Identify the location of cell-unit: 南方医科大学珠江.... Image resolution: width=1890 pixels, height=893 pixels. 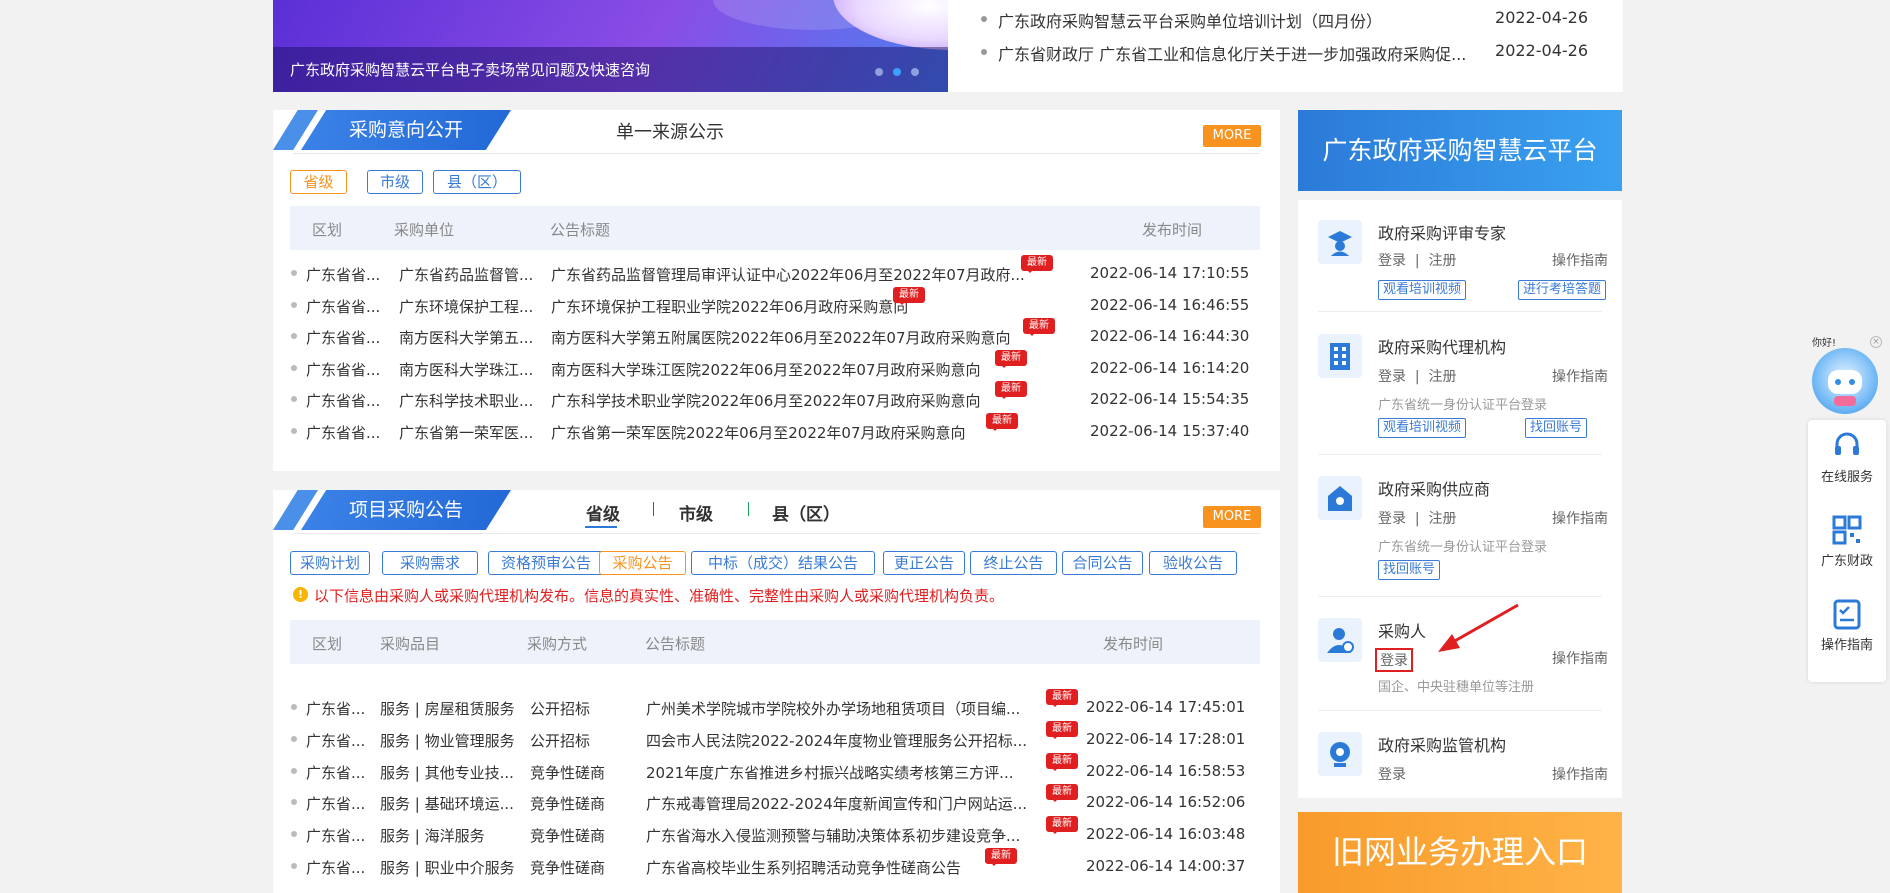
(466, 369).